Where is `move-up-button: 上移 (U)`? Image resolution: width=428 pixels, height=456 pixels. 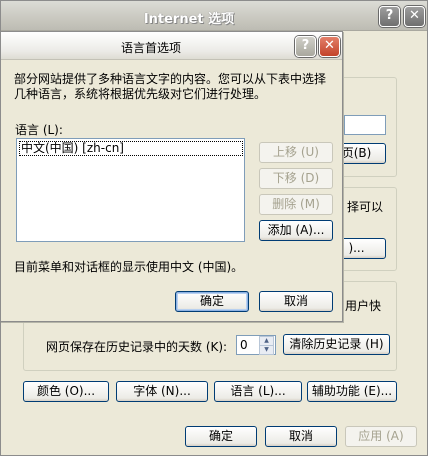 move-up-button: 上移 (U) is located at coordinates (296, 152).